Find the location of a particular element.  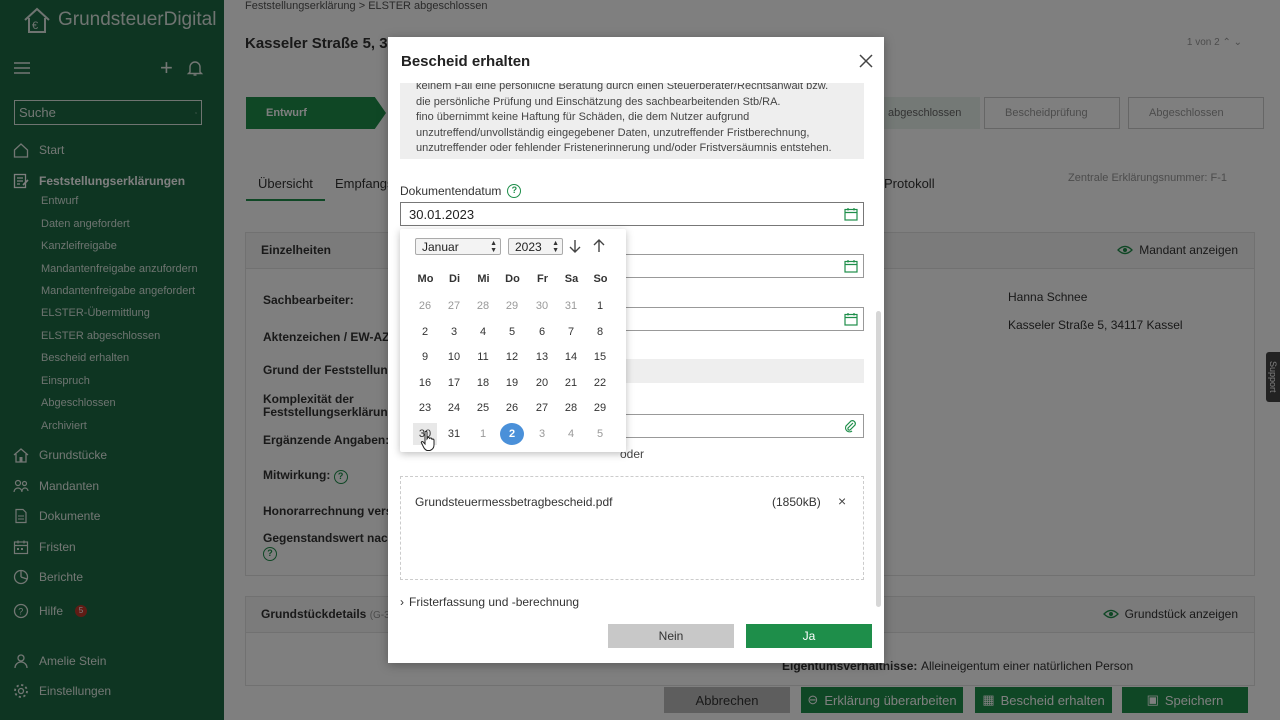

day-cell-today: 2 is located at coordinates (512, 434).